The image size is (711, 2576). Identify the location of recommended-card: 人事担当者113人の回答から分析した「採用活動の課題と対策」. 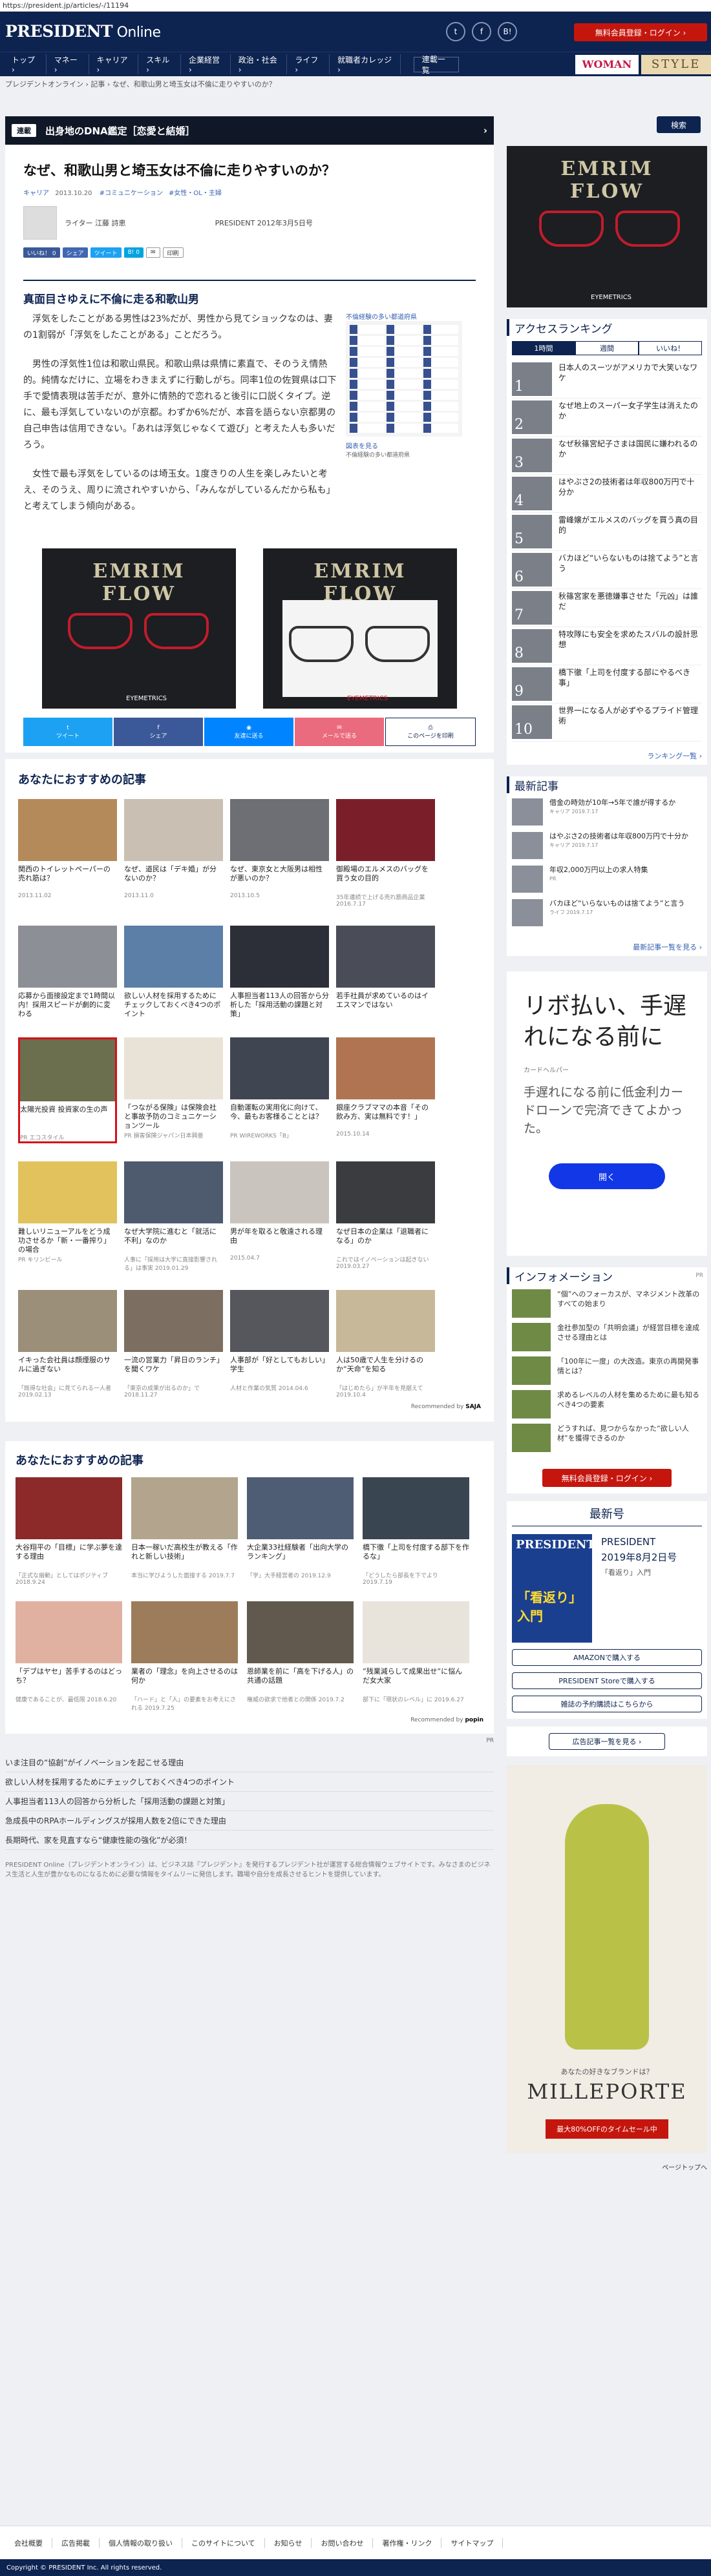
(279, 972).